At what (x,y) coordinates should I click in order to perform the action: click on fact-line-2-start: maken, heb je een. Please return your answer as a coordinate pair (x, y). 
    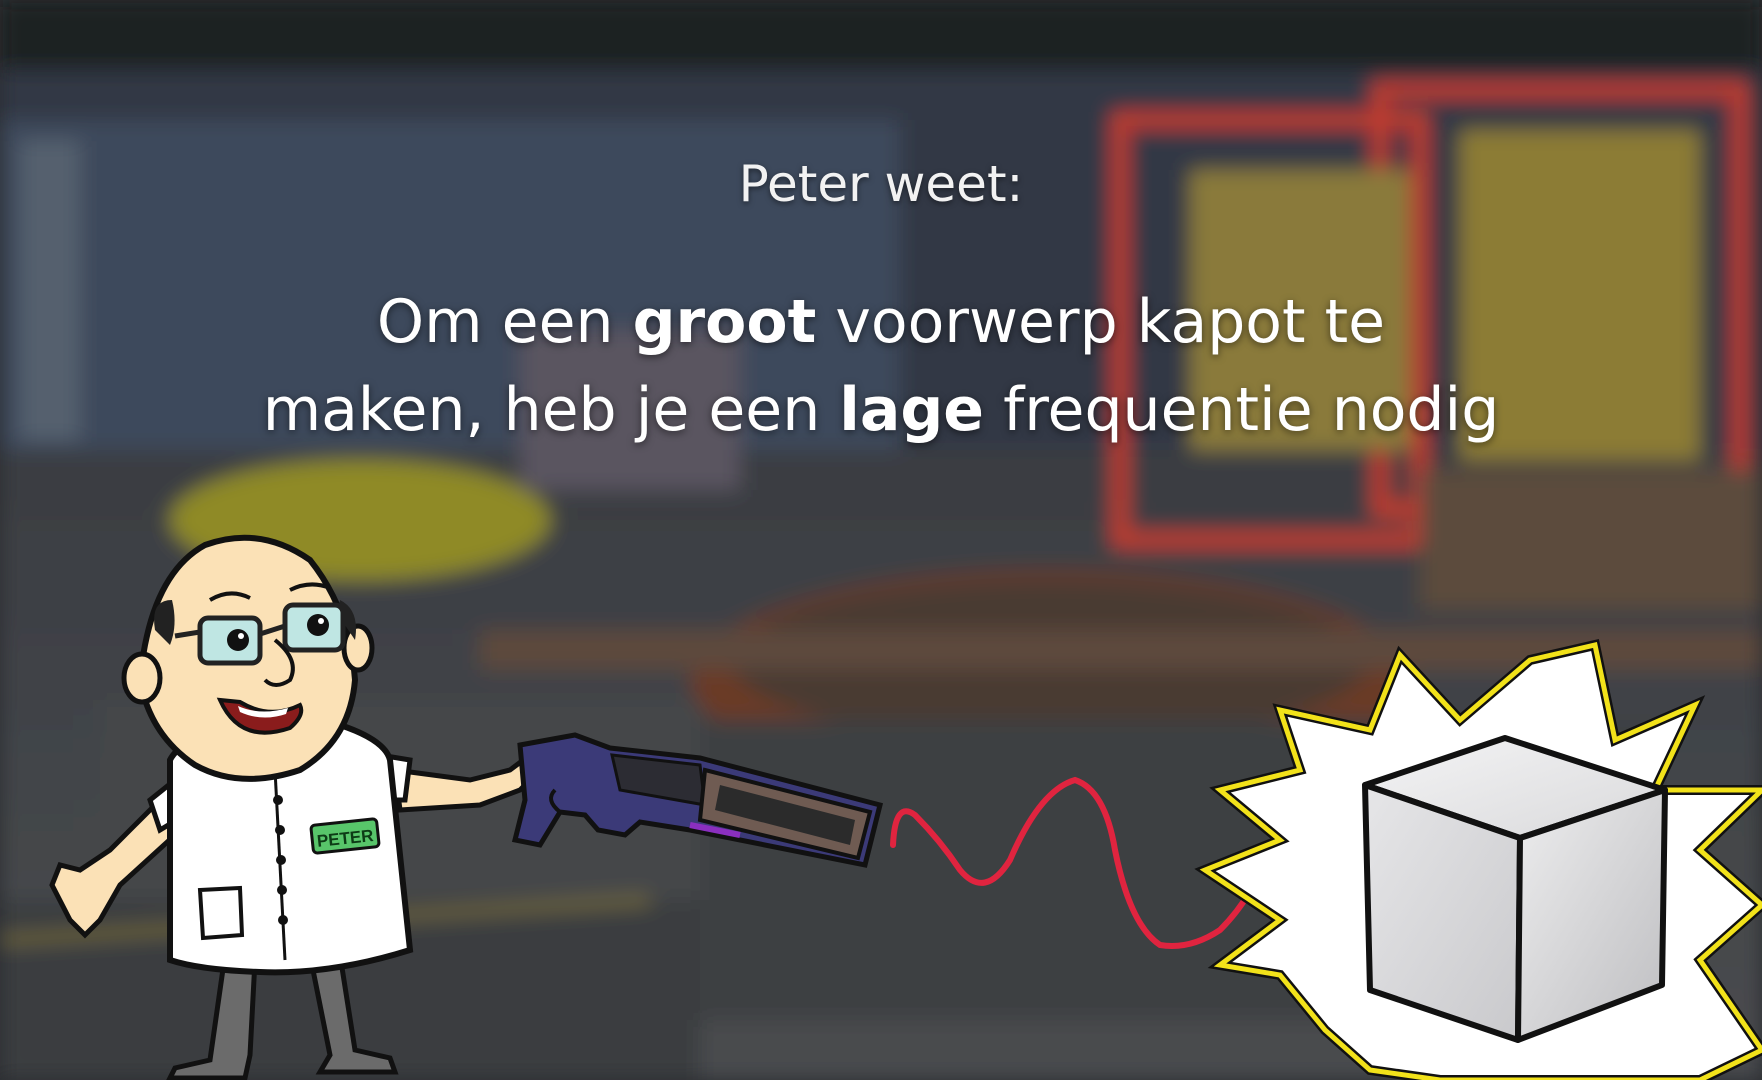
    Looking at the image, I should click on (551, 410).